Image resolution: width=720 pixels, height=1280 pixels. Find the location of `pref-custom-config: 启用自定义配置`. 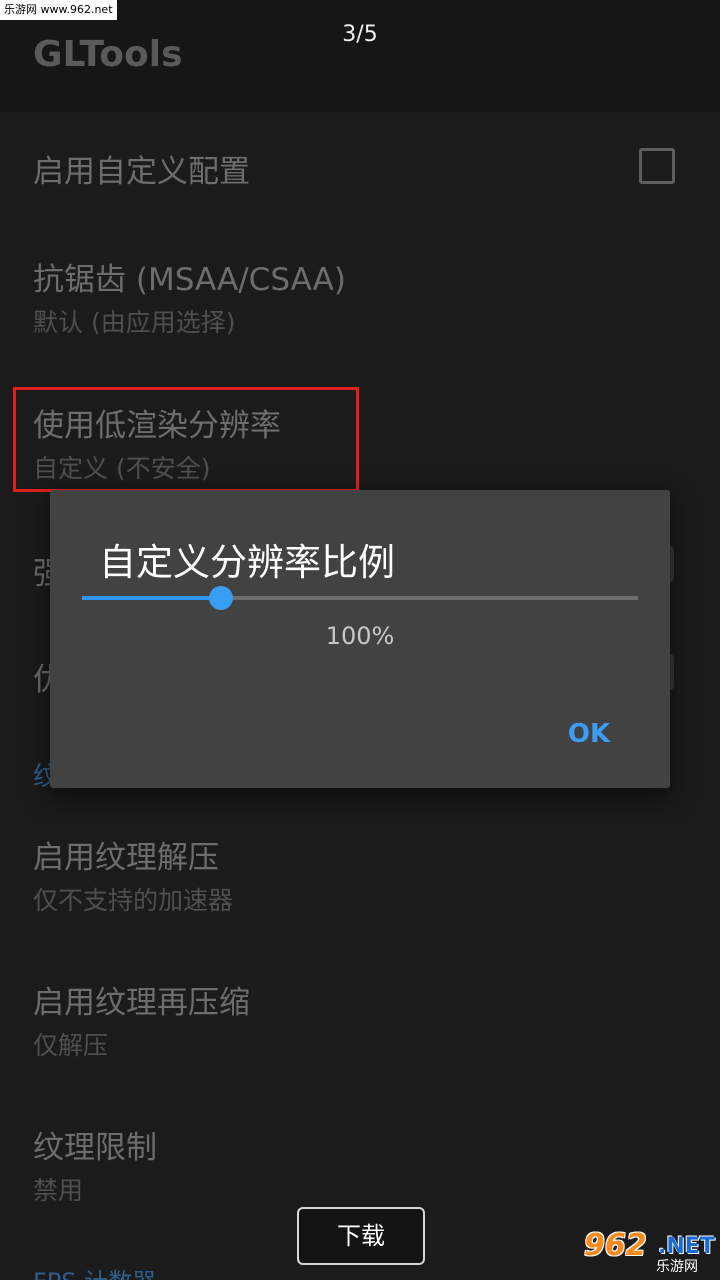

pref-custom-config: 启用自定义配置 is located at coordinates (141, 168).